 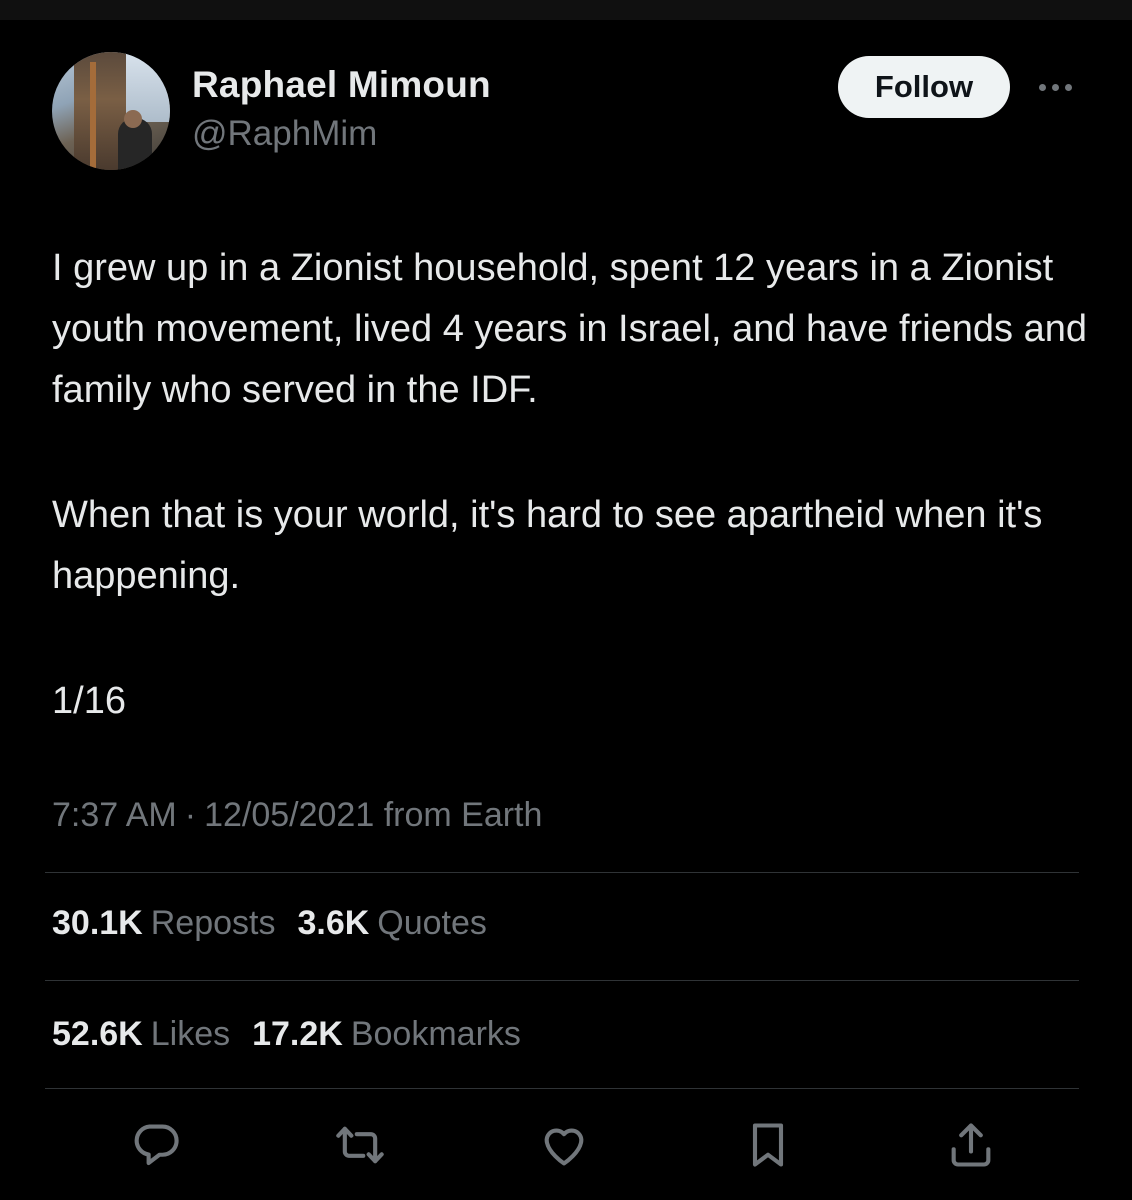 I want to click on likes-stat: 52.6K Likes, so click(x=141, y=1034).